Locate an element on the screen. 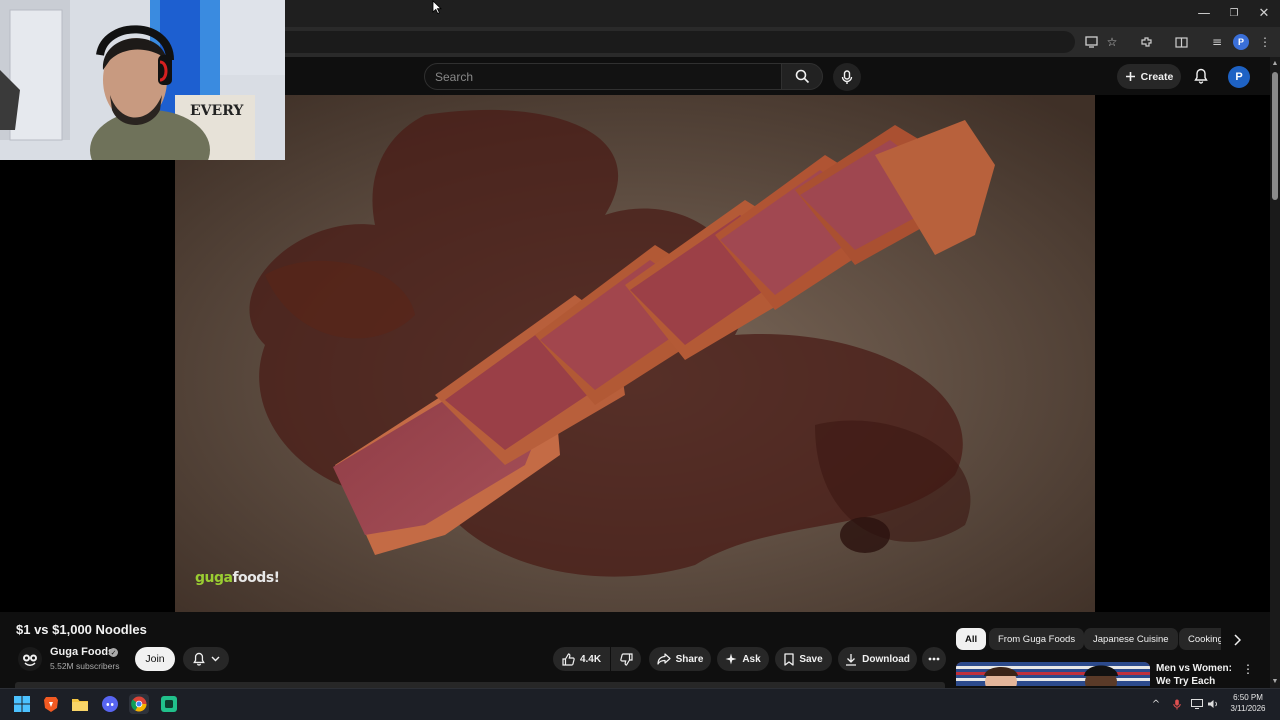  video-watermark: gugafoods! is located at coordinates (237, 578).